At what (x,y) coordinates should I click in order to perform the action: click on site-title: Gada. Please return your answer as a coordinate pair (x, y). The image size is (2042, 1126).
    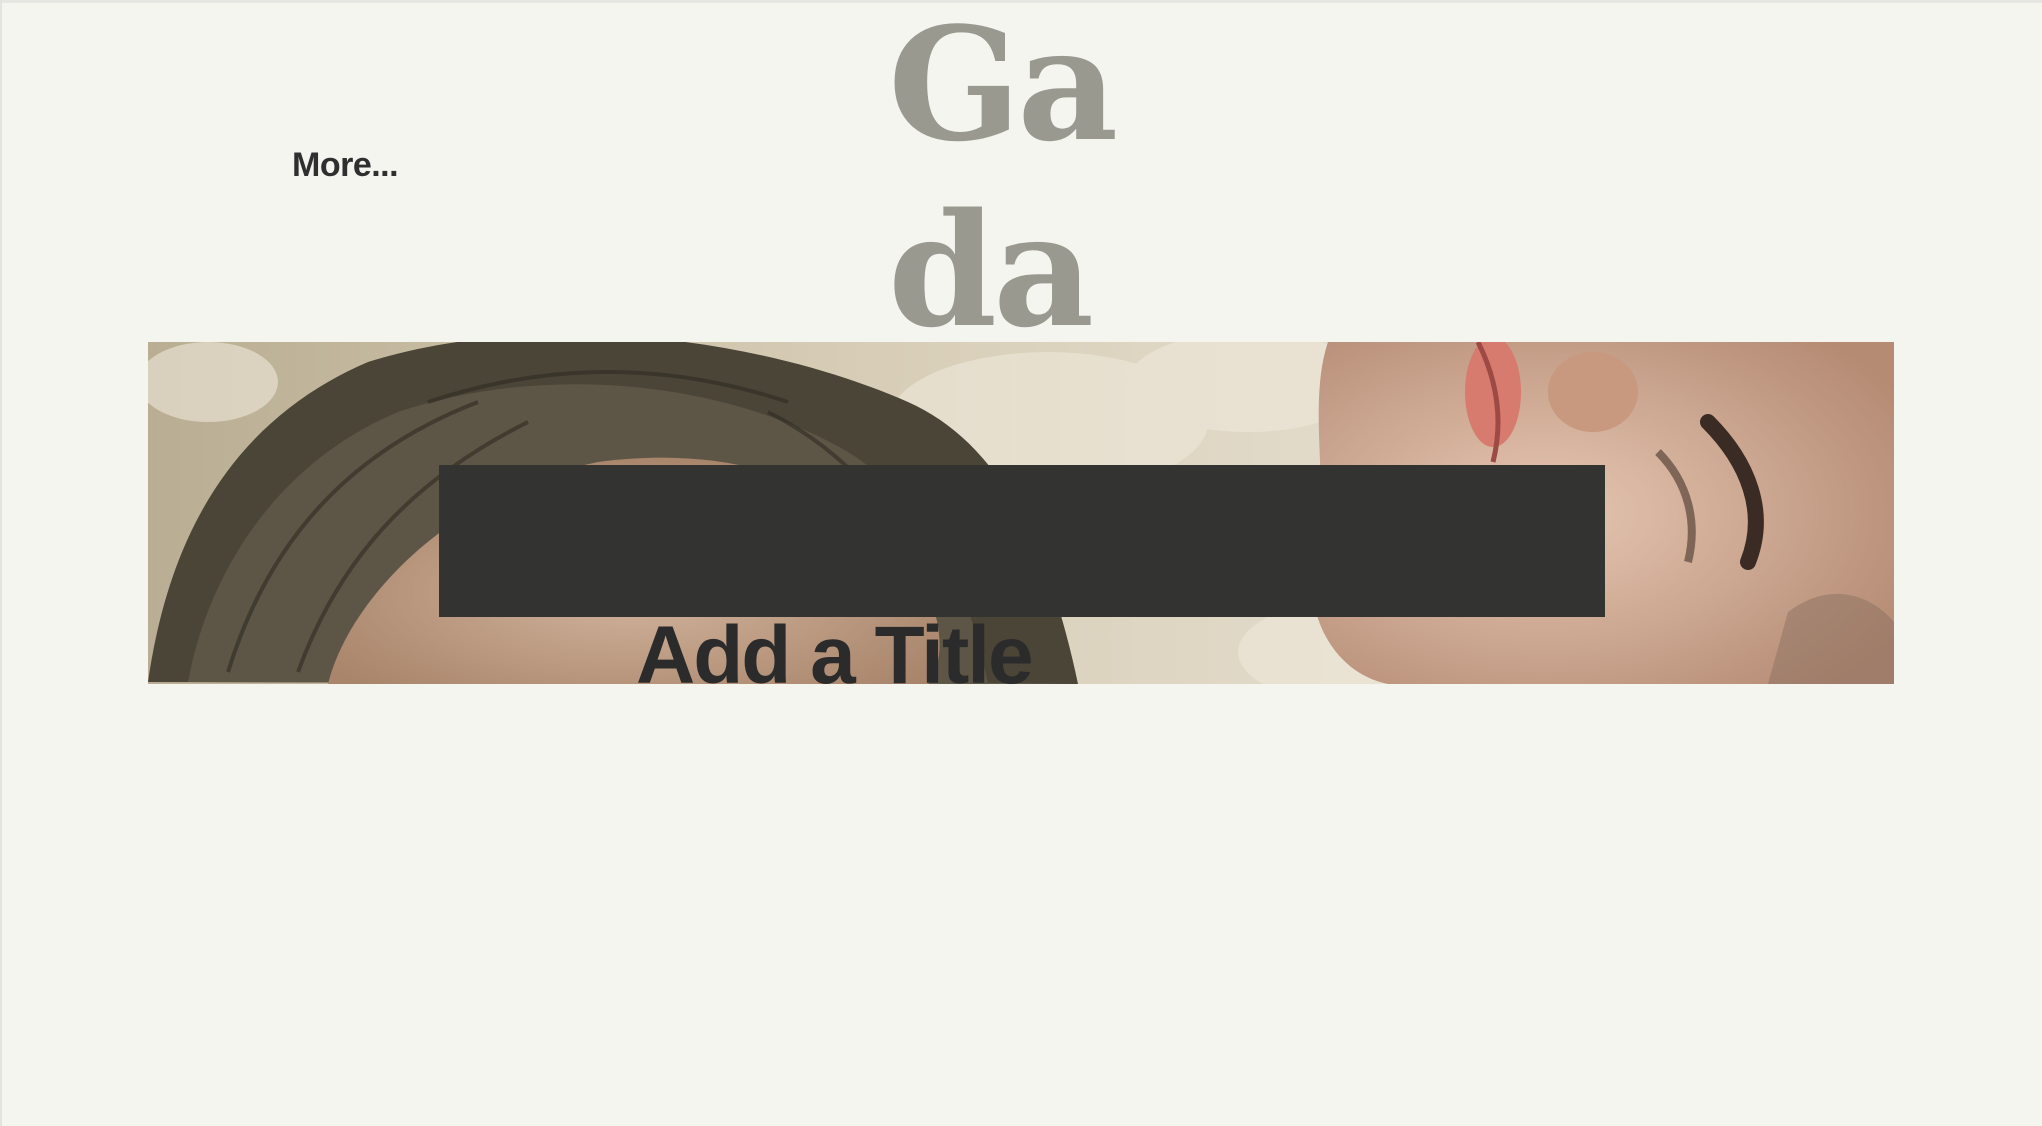
    Looking at the image, I should click on (1038, 182).